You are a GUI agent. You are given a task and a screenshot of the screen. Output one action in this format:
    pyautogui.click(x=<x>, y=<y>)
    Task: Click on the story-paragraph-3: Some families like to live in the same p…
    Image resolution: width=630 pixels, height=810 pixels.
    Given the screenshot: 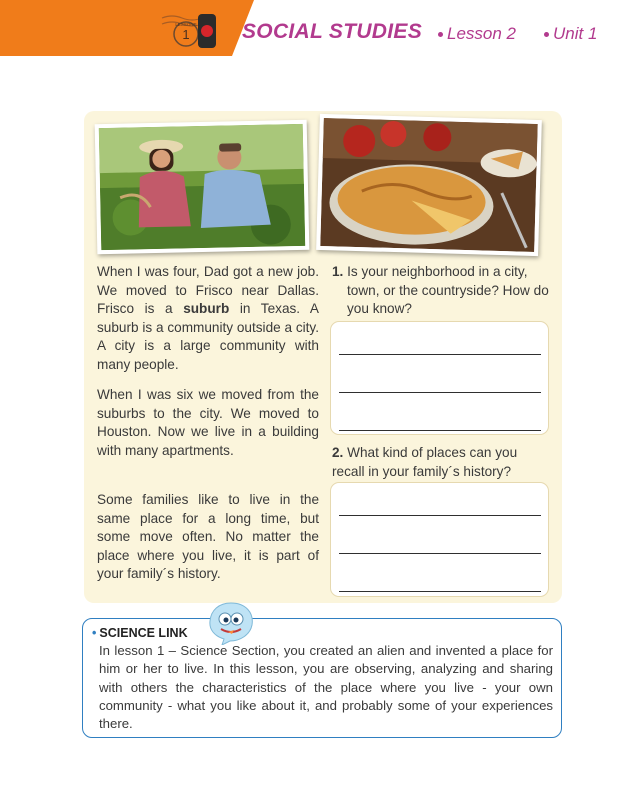 What is the action you would take?
    pyautogui.click(x=208, y=536)
    